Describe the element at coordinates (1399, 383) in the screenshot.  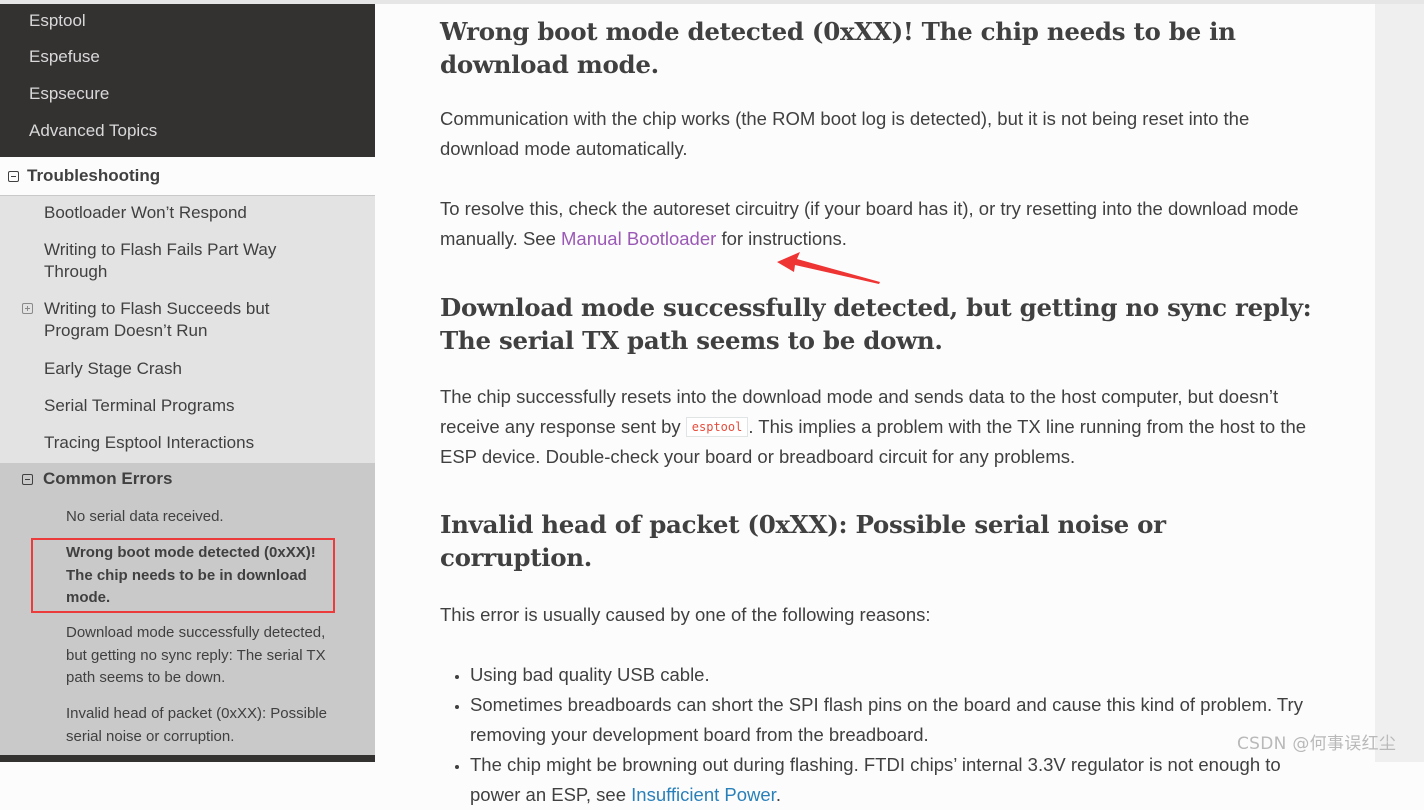
I see `right-margin` at that location.